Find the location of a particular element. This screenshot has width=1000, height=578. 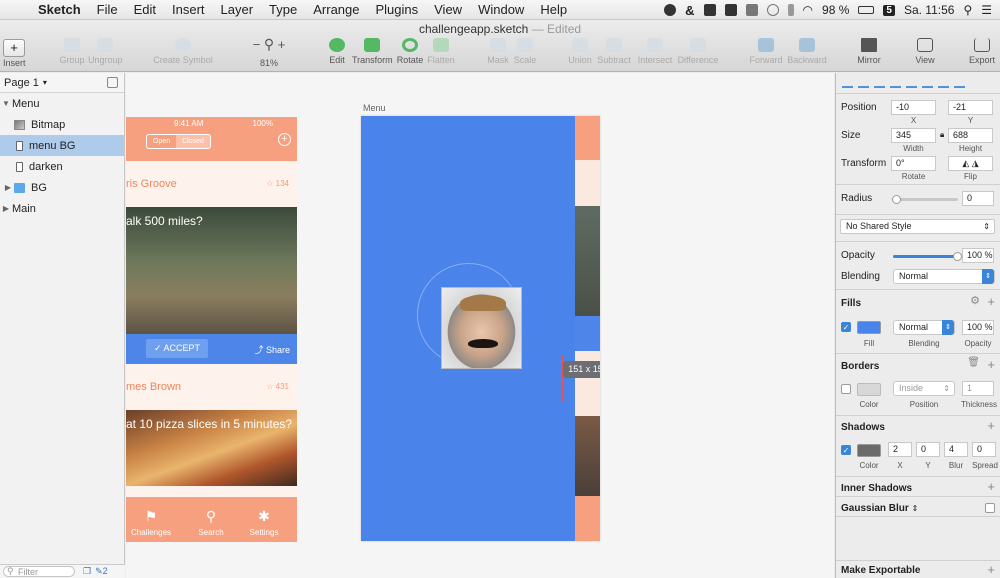

collapse-pages-icon is located at coordinates (112, 82).